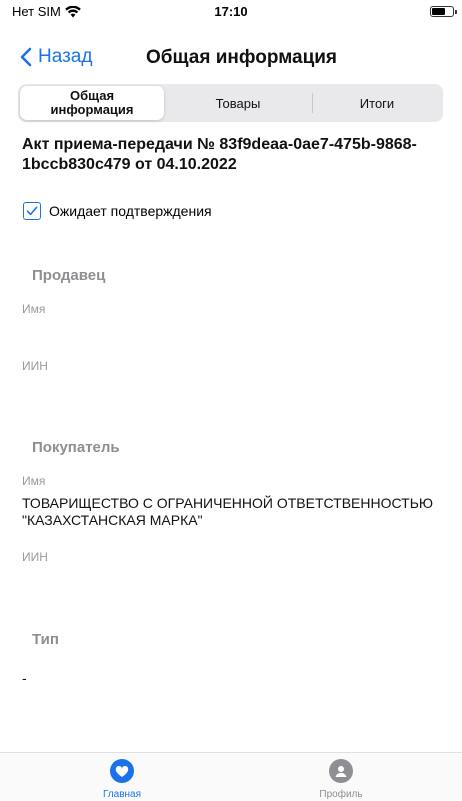  I want to click on seller-name-label: Имя, so click(34, 309).